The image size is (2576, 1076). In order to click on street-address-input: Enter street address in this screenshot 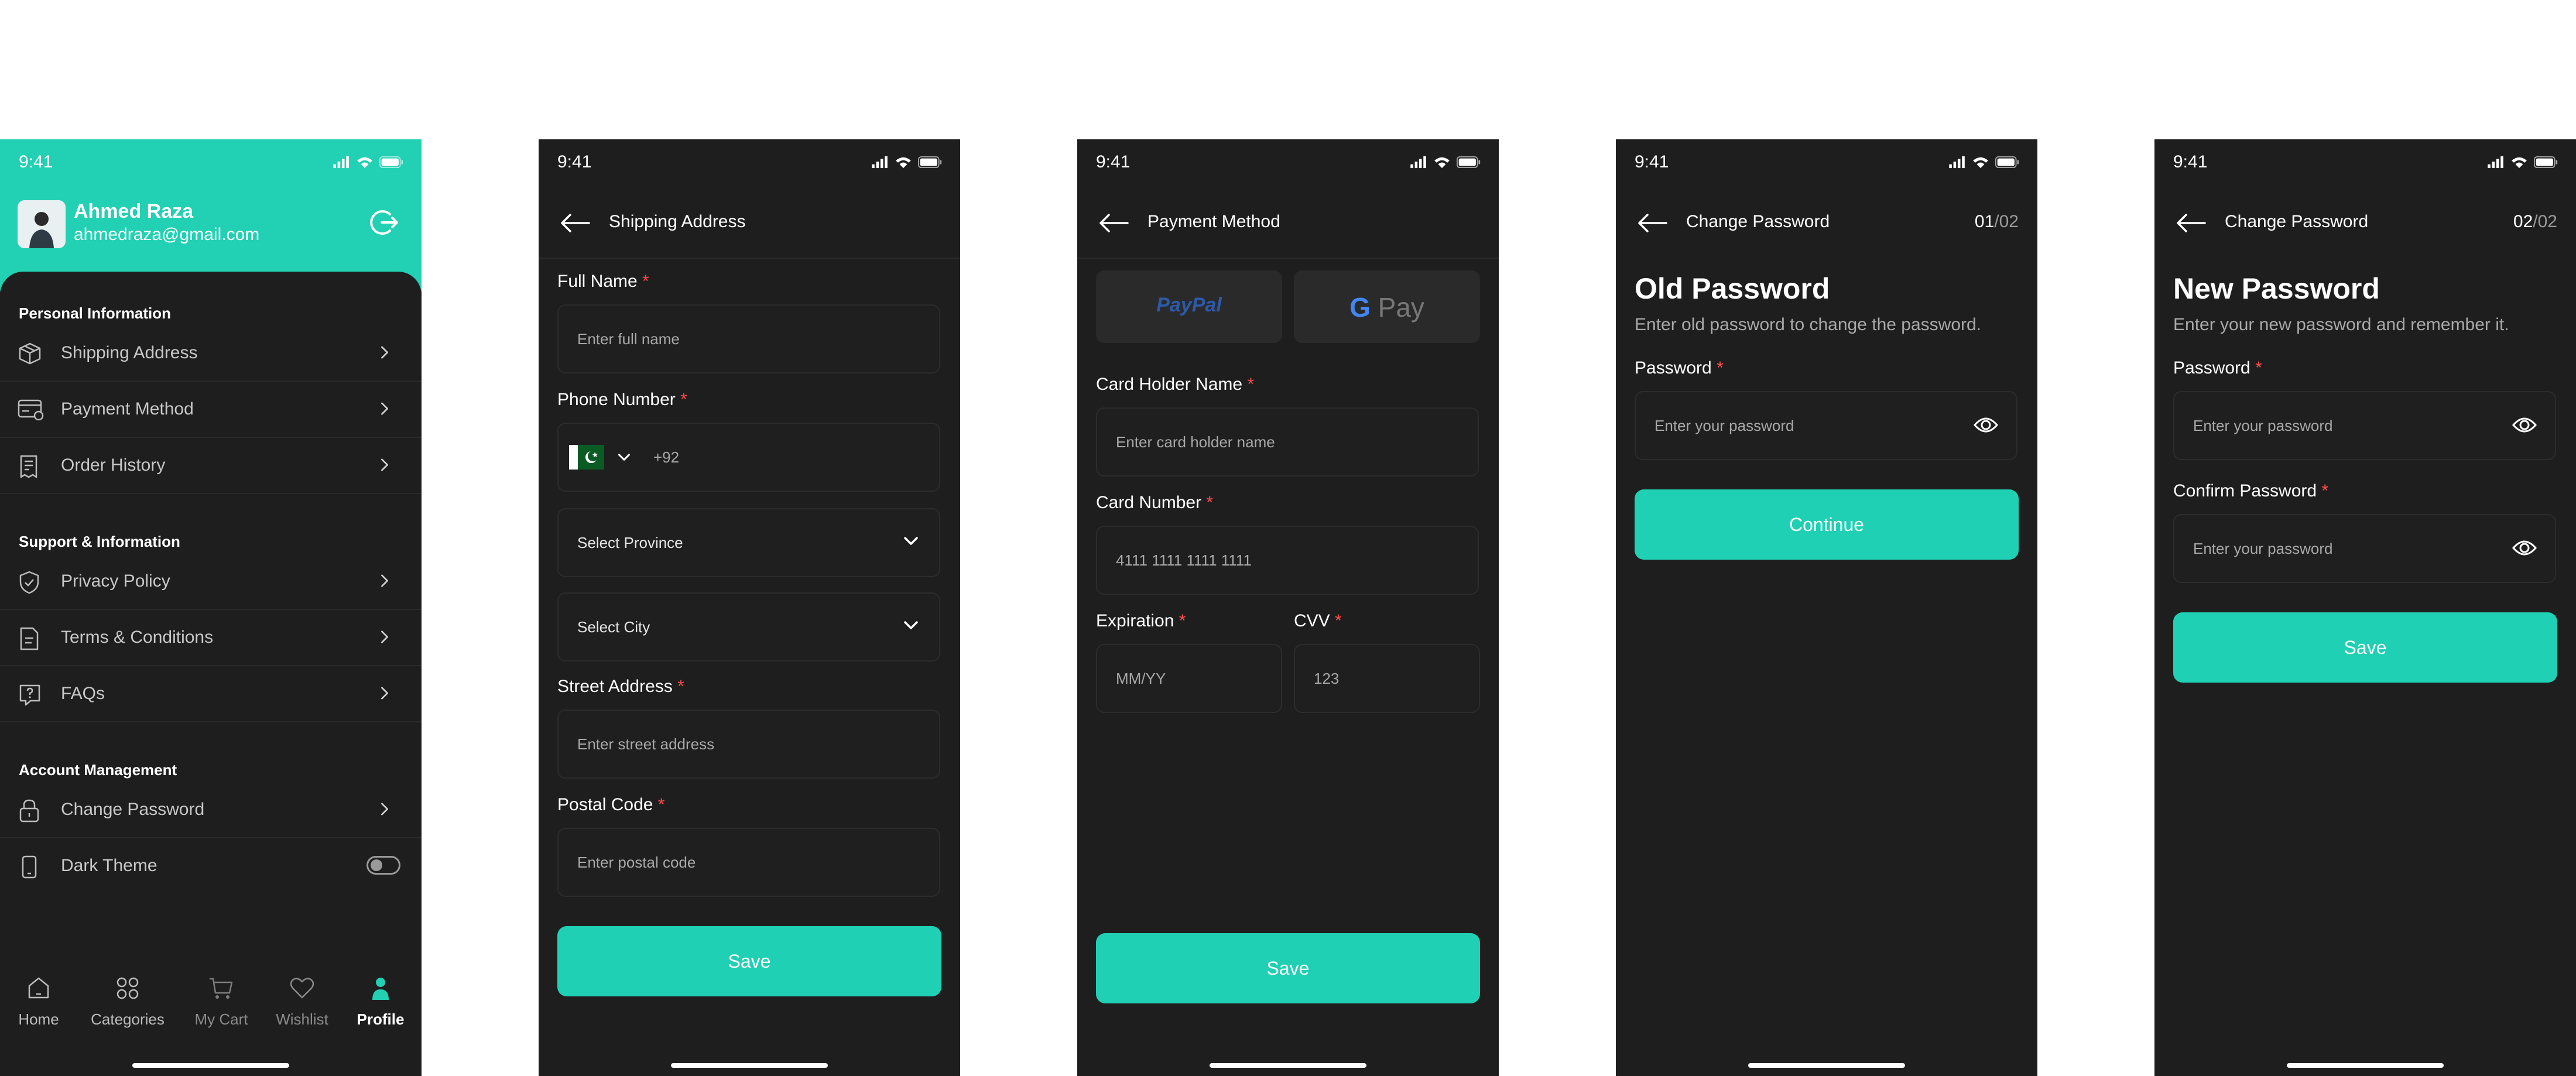, I will do `click(748, 744)`.